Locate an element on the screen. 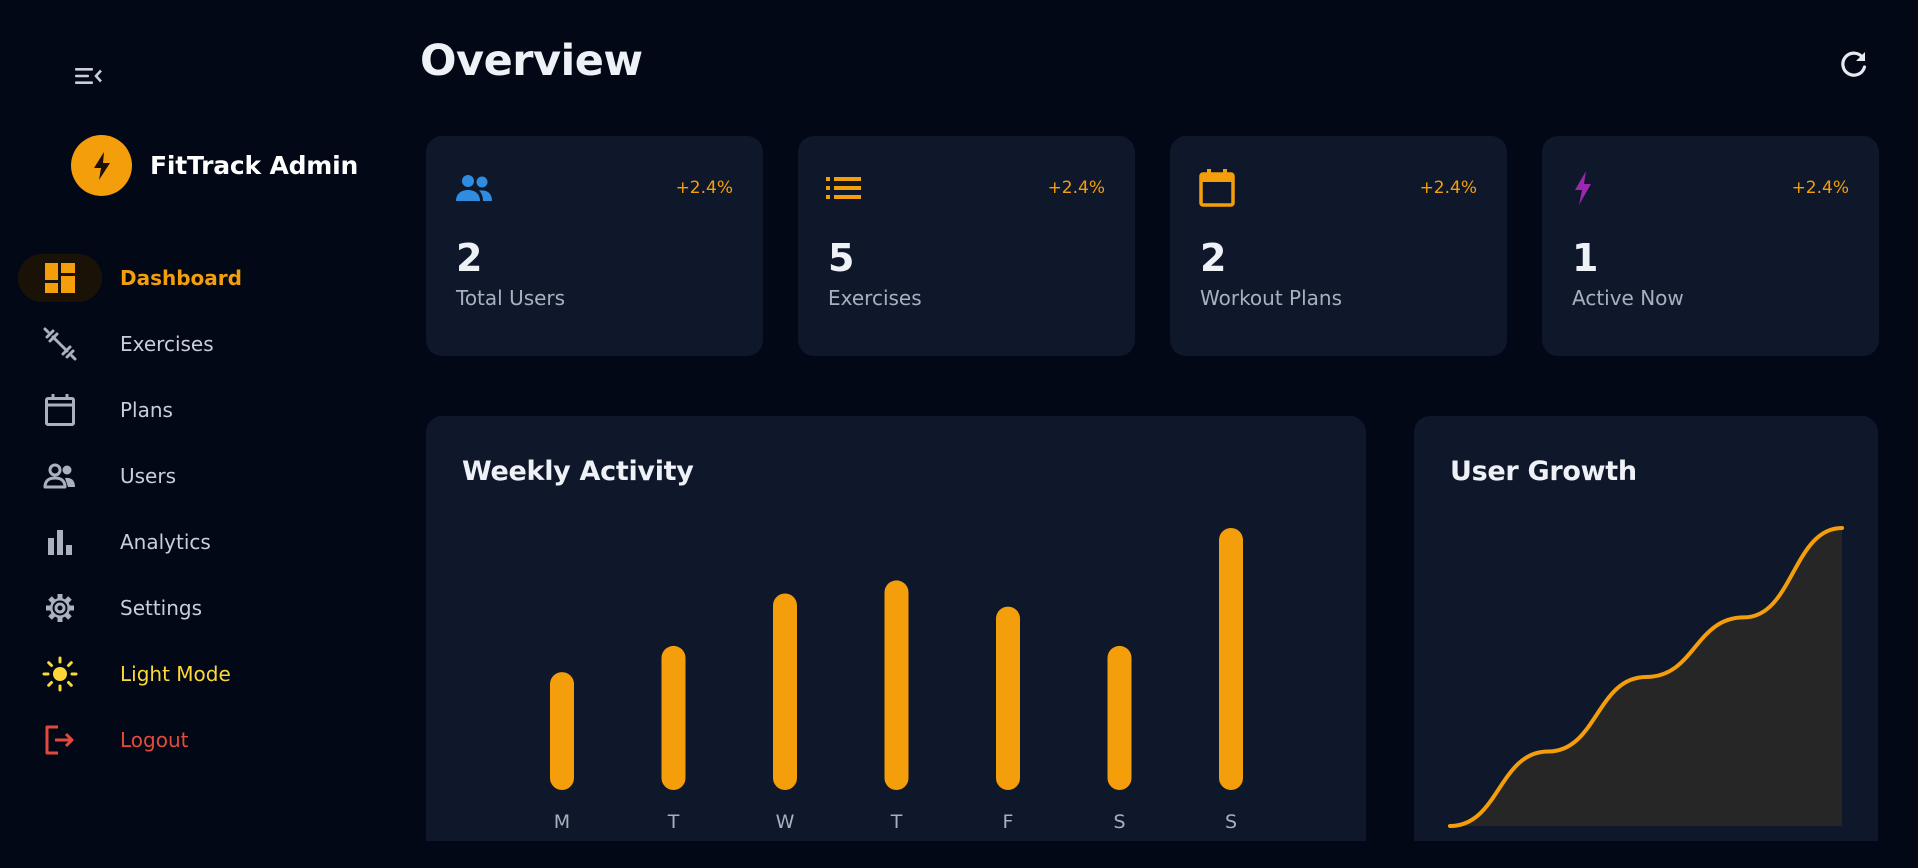  sidebar-item-exercises: Exercises is located at coordinates (183, 344).